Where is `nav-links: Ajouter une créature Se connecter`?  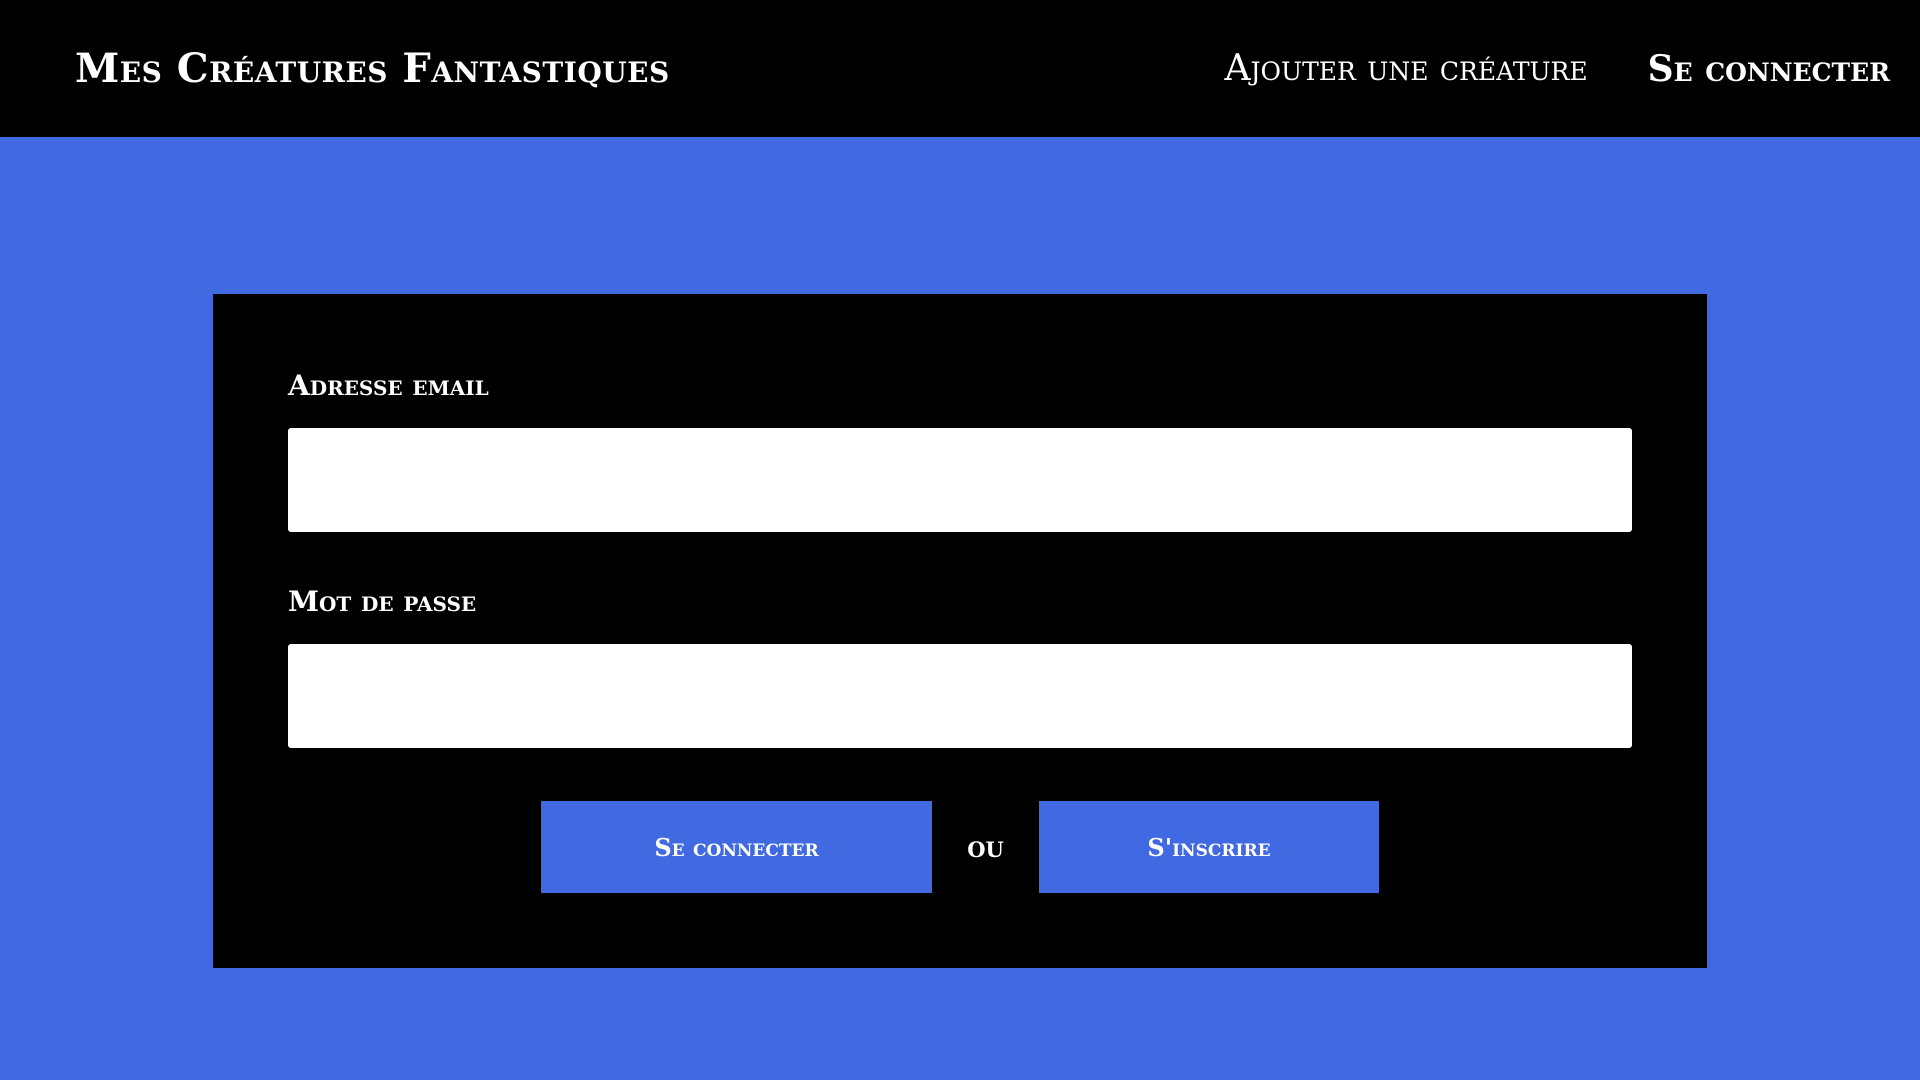 nav-links: Ajouter une créature Se connecter is located at coordinates (1557, 69).